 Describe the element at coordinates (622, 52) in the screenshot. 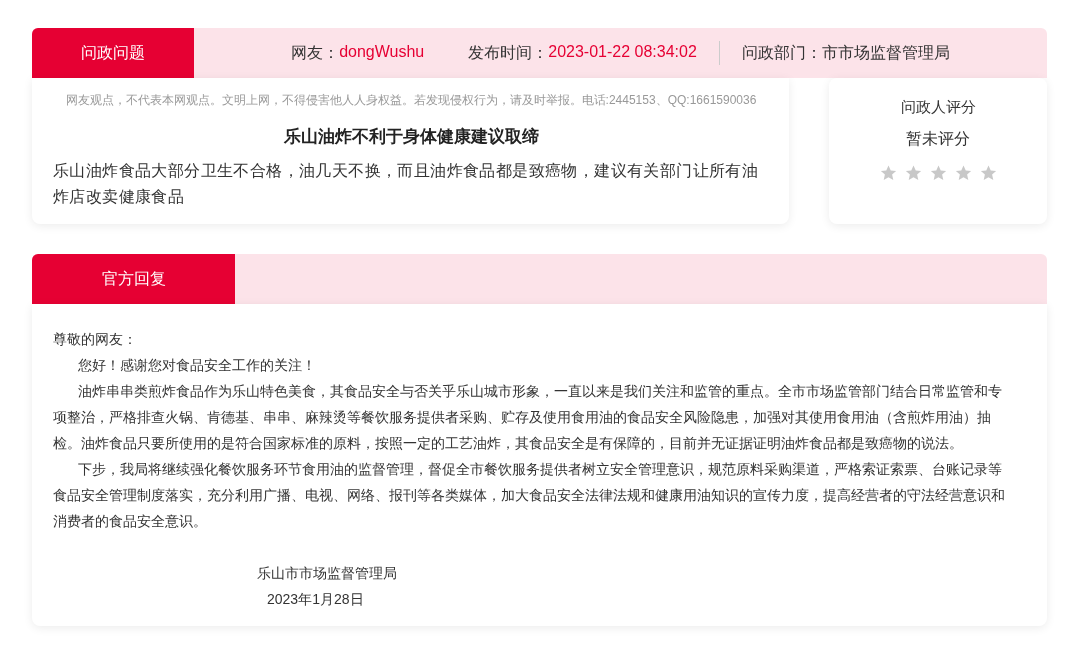

I see `post-time: 2023-01-22 08:34:02` at that location.